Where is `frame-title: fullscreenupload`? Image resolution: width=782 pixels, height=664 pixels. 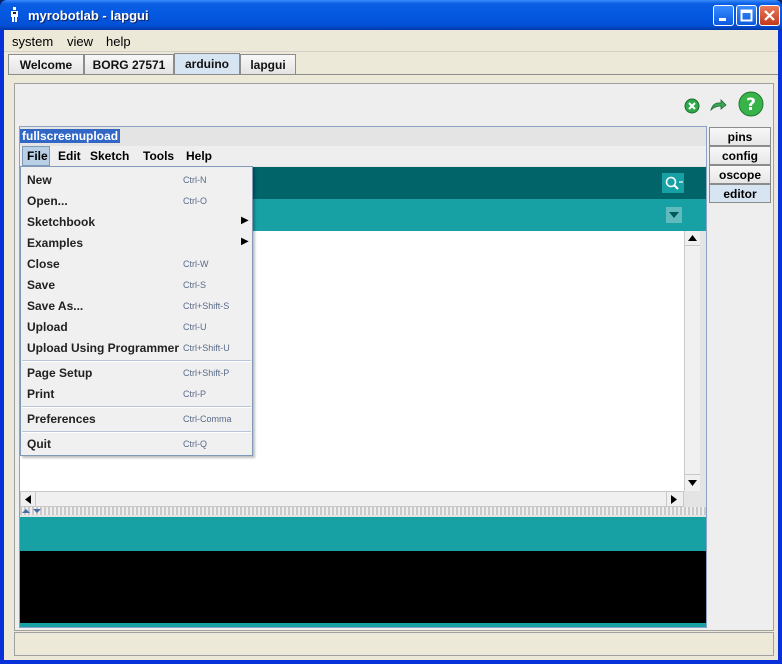
frame-title: fullscreenupload is located at coordinates (70, 136).